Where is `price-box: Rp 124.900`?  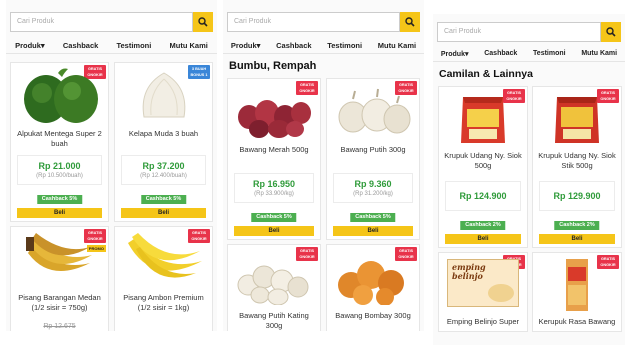 price-box: Rp 124.900 is located at coordinates (483, 196).